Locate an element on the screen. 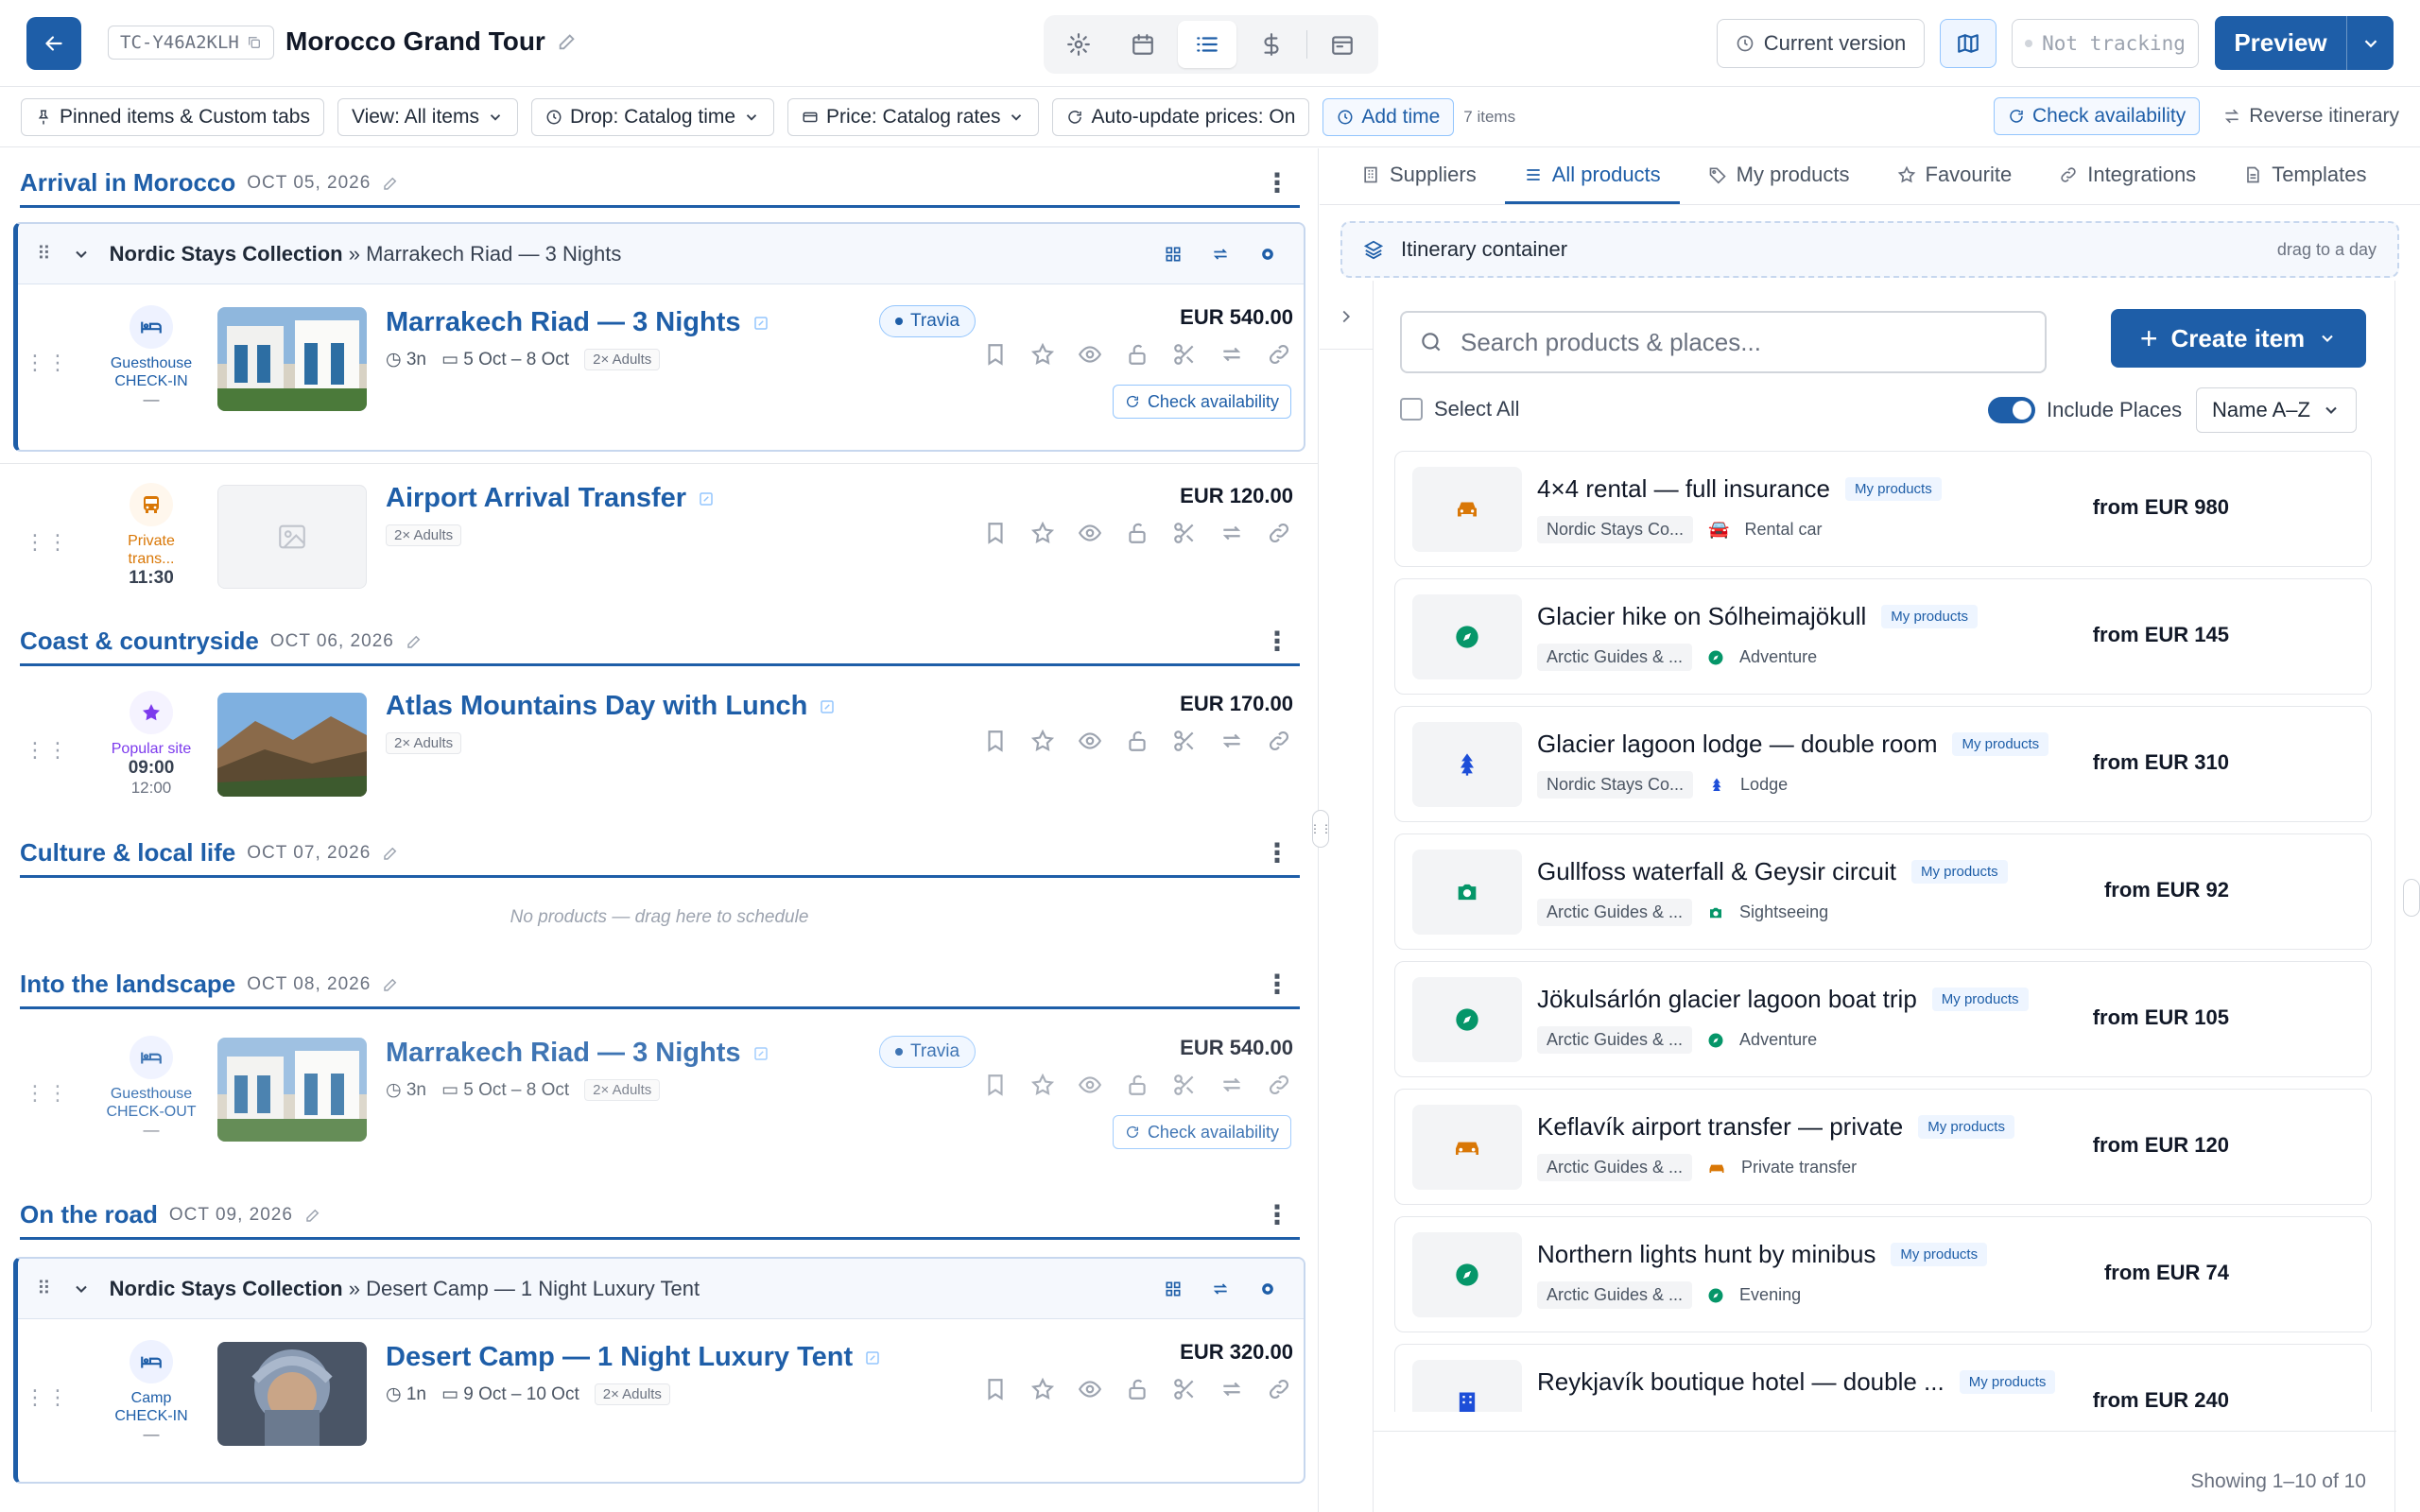  right-resize-handle is located at coordinates (2411, 898).